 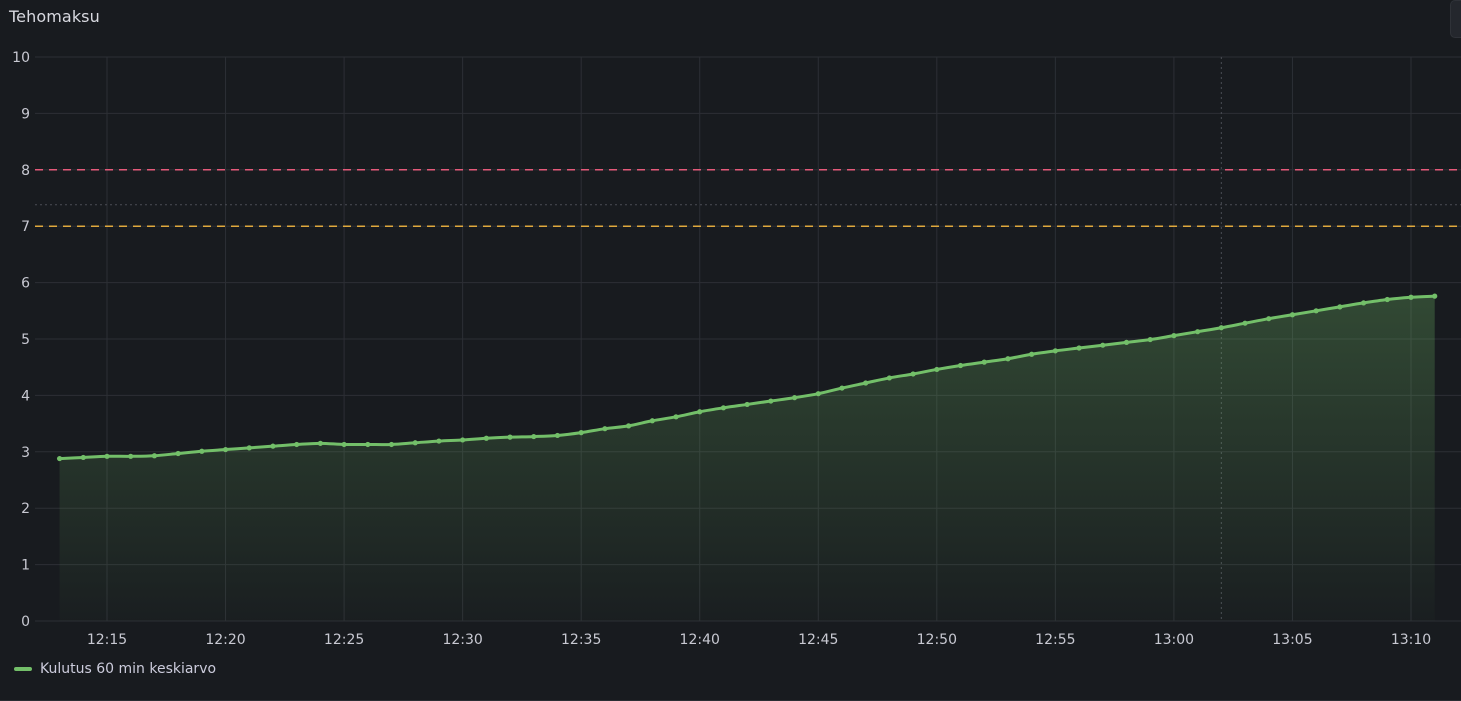 What do you see at coordinates (128, 669) in the screenshot?
I see `legend-label: Kulutus 60 min keskiarvo` at bounding box center [128, 669].